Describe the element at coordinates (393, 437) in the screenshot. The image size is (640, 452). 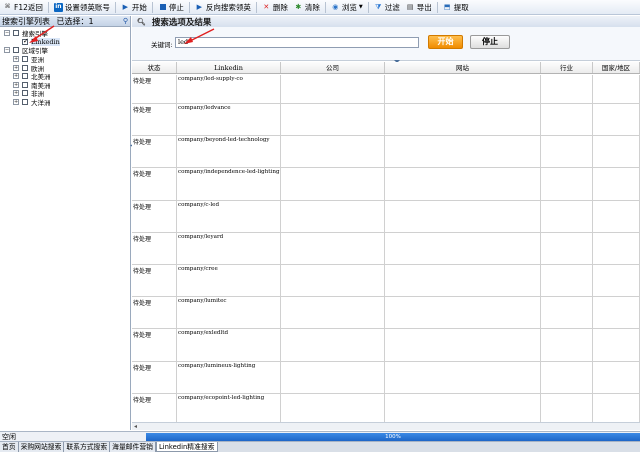
I see `progress-bar: 100%` at that location.